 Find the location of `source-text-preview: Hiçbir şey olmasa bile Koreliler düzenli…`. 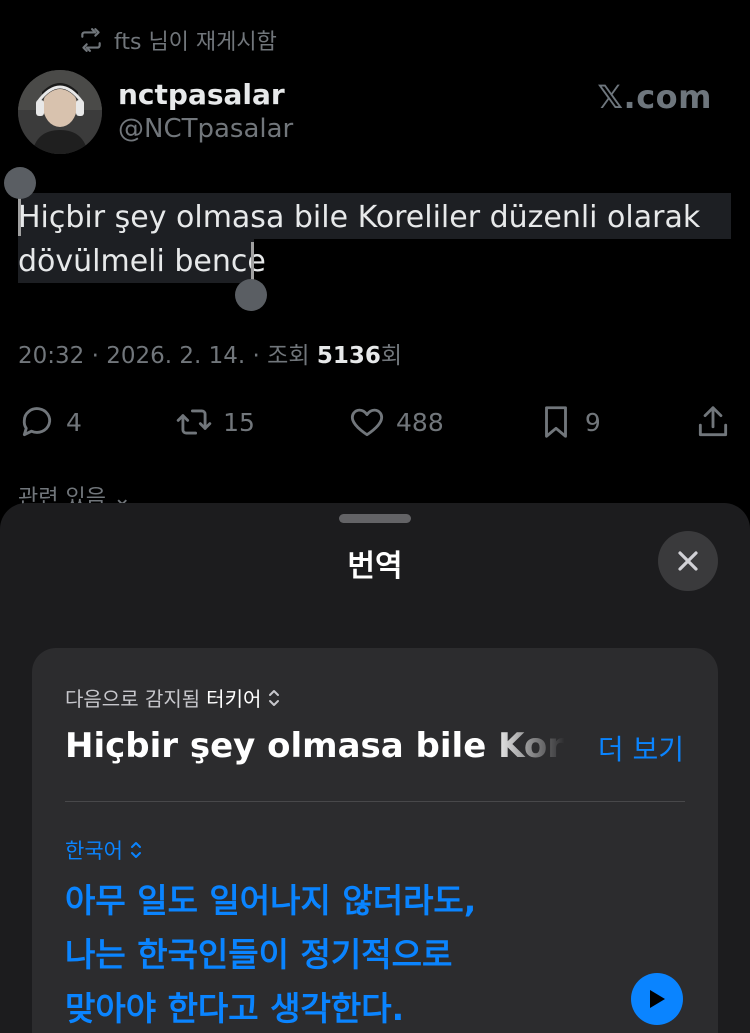

source-text-preview: Hiçbir şey olmasa bile Koreliler düzenli… is located at coordinates (315, 746).